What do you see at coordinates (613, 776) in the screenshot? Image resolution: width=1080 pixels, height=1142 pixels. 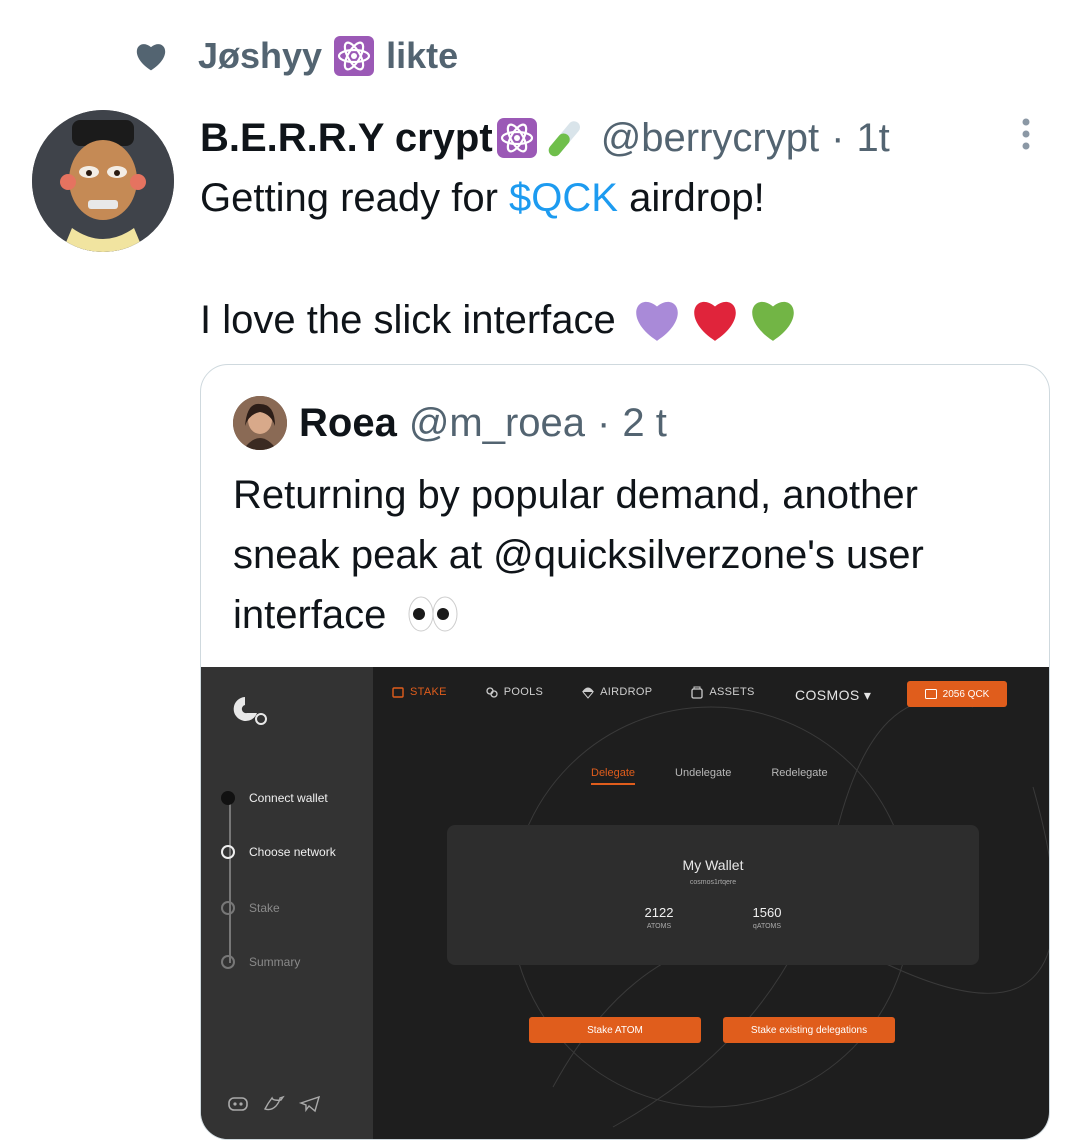 I see `tab-delegate: Delegate` at bounding box center [613, 776].